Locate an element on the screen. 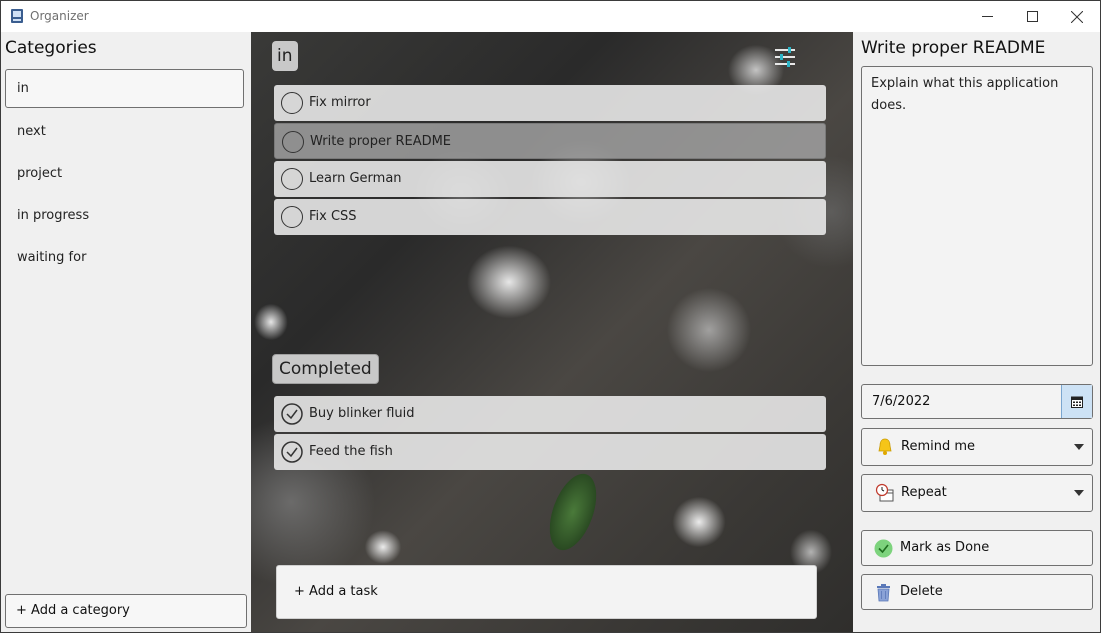 The image size is (1101, 633). trash-icon is located at coordinates (883, 593).